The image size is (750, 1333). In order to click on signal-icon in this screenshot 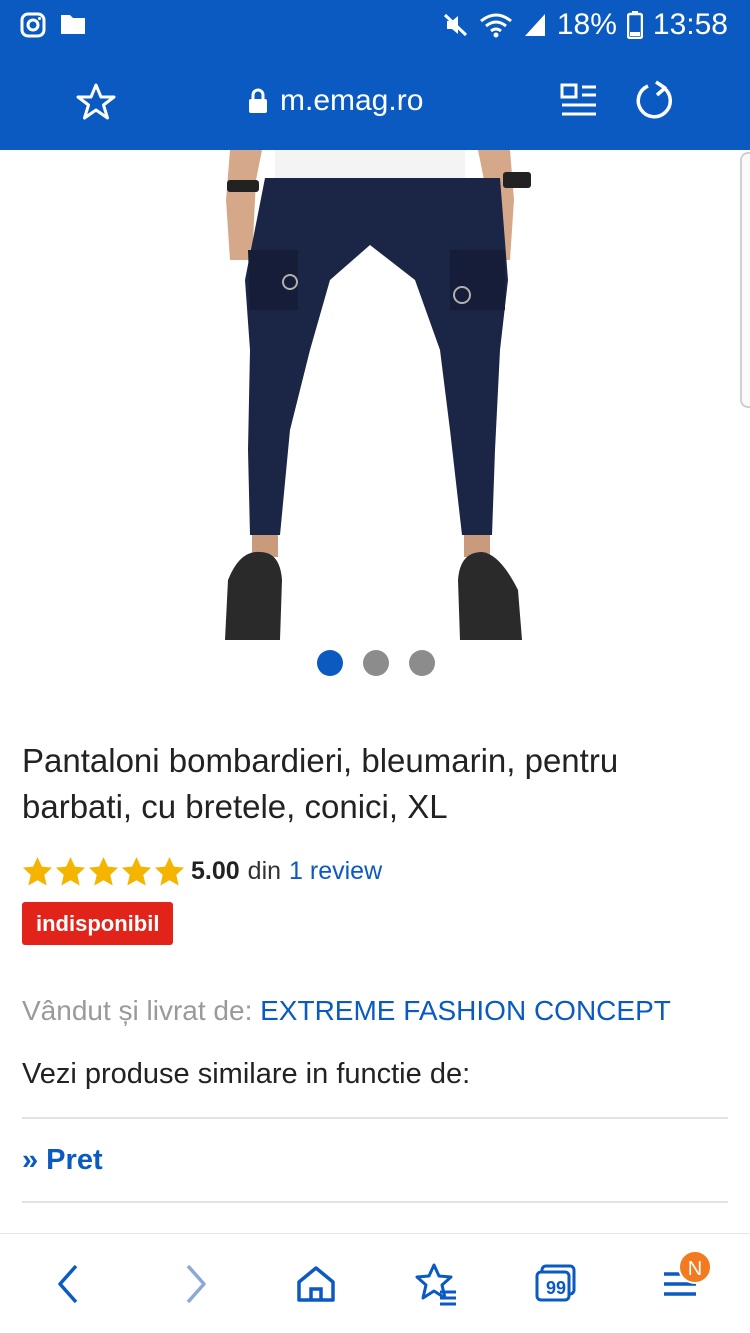, I will do `click(534, 25)`.